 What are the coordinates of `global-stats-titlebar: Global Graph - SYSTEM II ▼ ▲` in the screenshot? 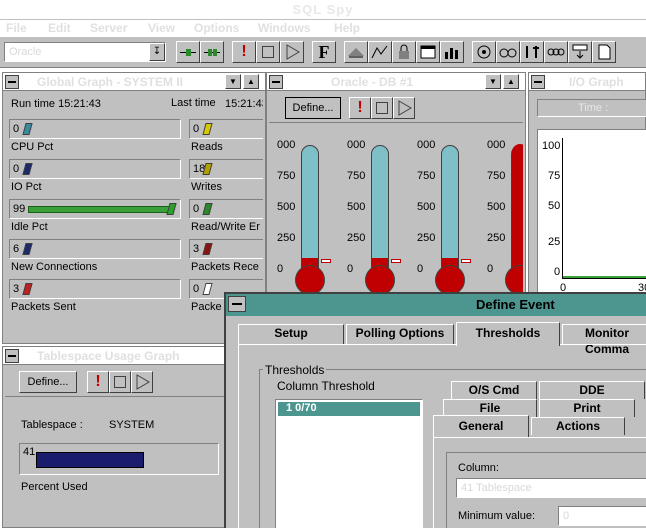 It's located at (134, 82).